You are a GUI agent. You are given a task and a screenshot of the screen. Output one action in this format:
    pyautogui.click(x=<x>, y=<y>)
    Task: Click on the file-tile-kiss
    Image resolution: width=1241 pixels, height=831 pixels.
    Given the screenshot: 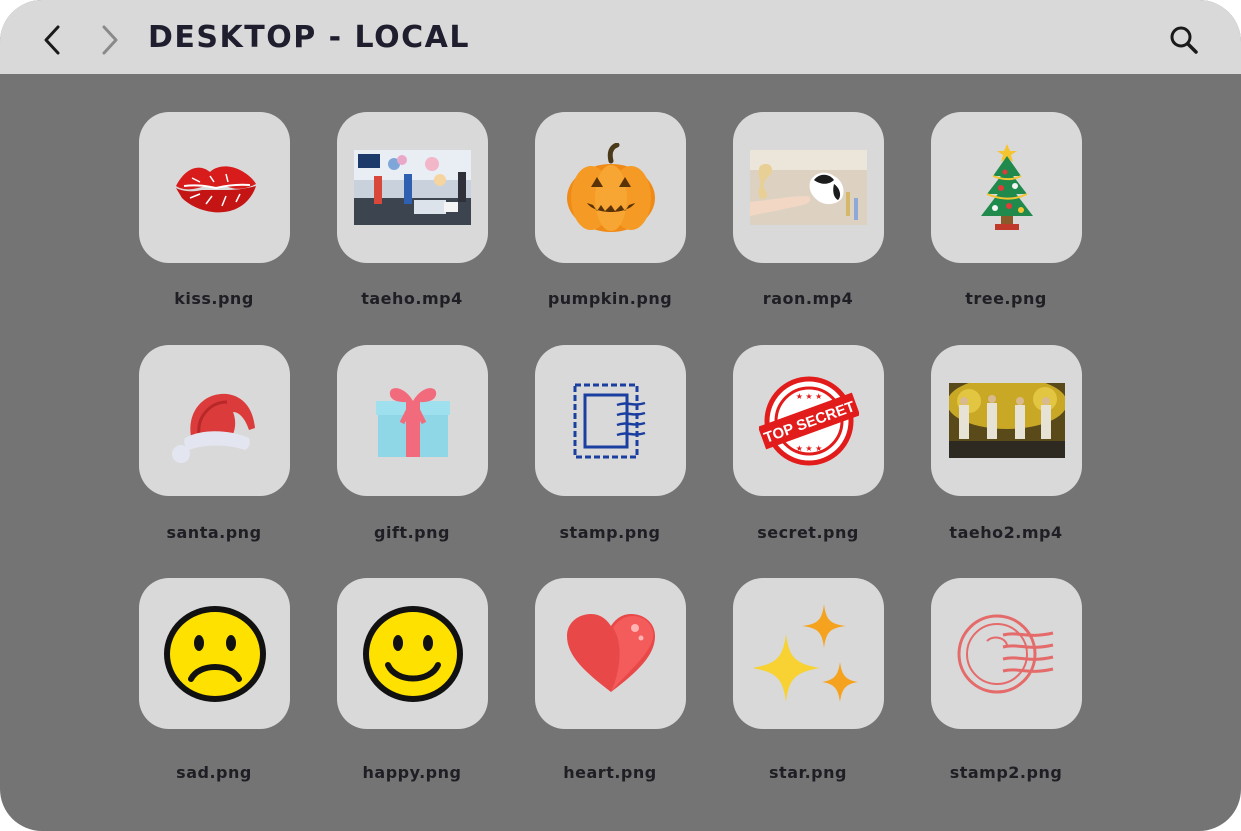 What is the action you would take?
    pyautogui.click(x=214, y=187)
    